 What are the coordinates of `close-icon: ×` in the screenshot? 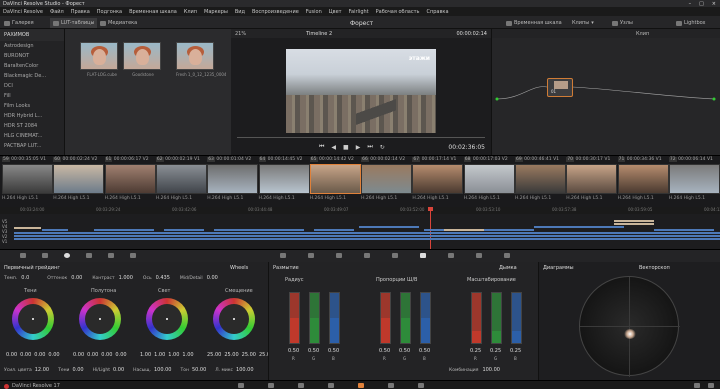 It's located at (714, 4).